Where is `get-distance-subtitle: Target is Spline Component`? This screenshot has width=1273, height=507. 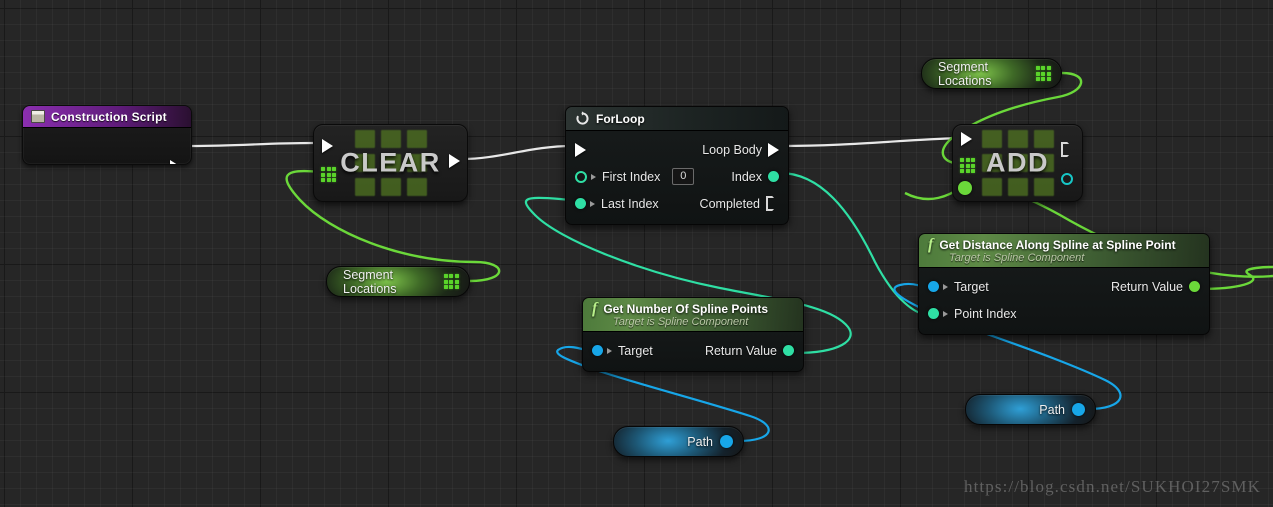 get-distance-subtitle: Target is Spline Component is located at coordinates (1017, 258).